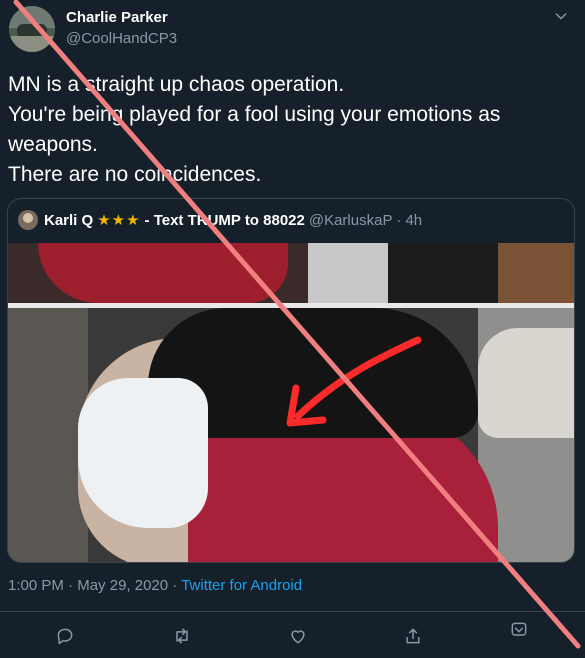 This screenshot has width=585, height=658. I want to click on star-icons: ★★★, so click(119, 220).